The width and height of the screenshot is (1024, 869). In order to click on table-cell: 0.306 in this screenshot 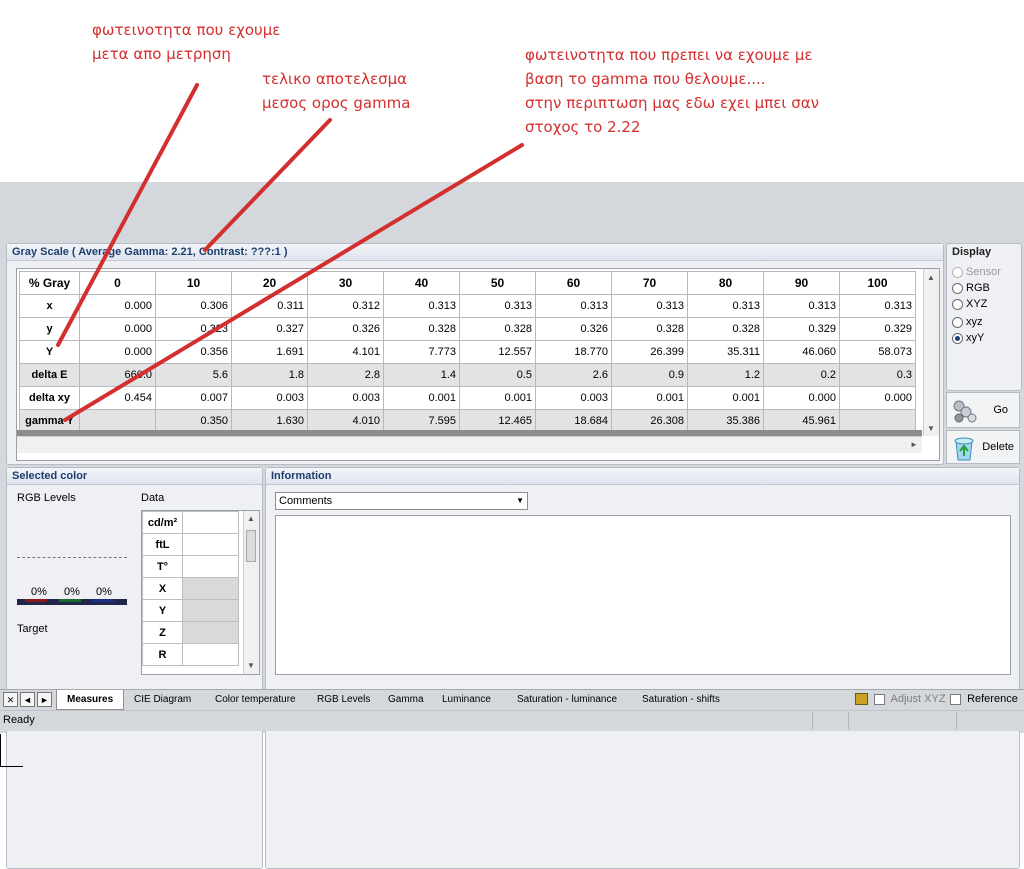, I will do `click(193, 306)`.